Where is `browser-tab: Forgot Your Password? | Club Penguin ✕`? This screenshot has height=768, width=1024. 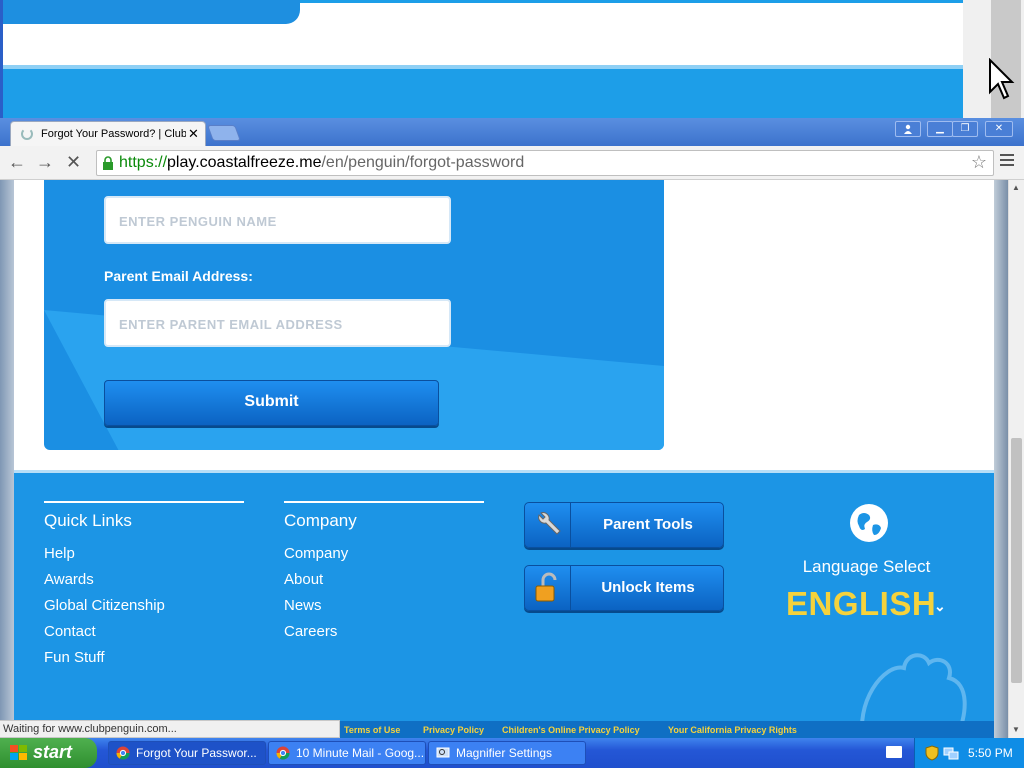
browser-tab: Forgot Your Password? | Club Penguin ✕ is located at coordinates (108, 133).